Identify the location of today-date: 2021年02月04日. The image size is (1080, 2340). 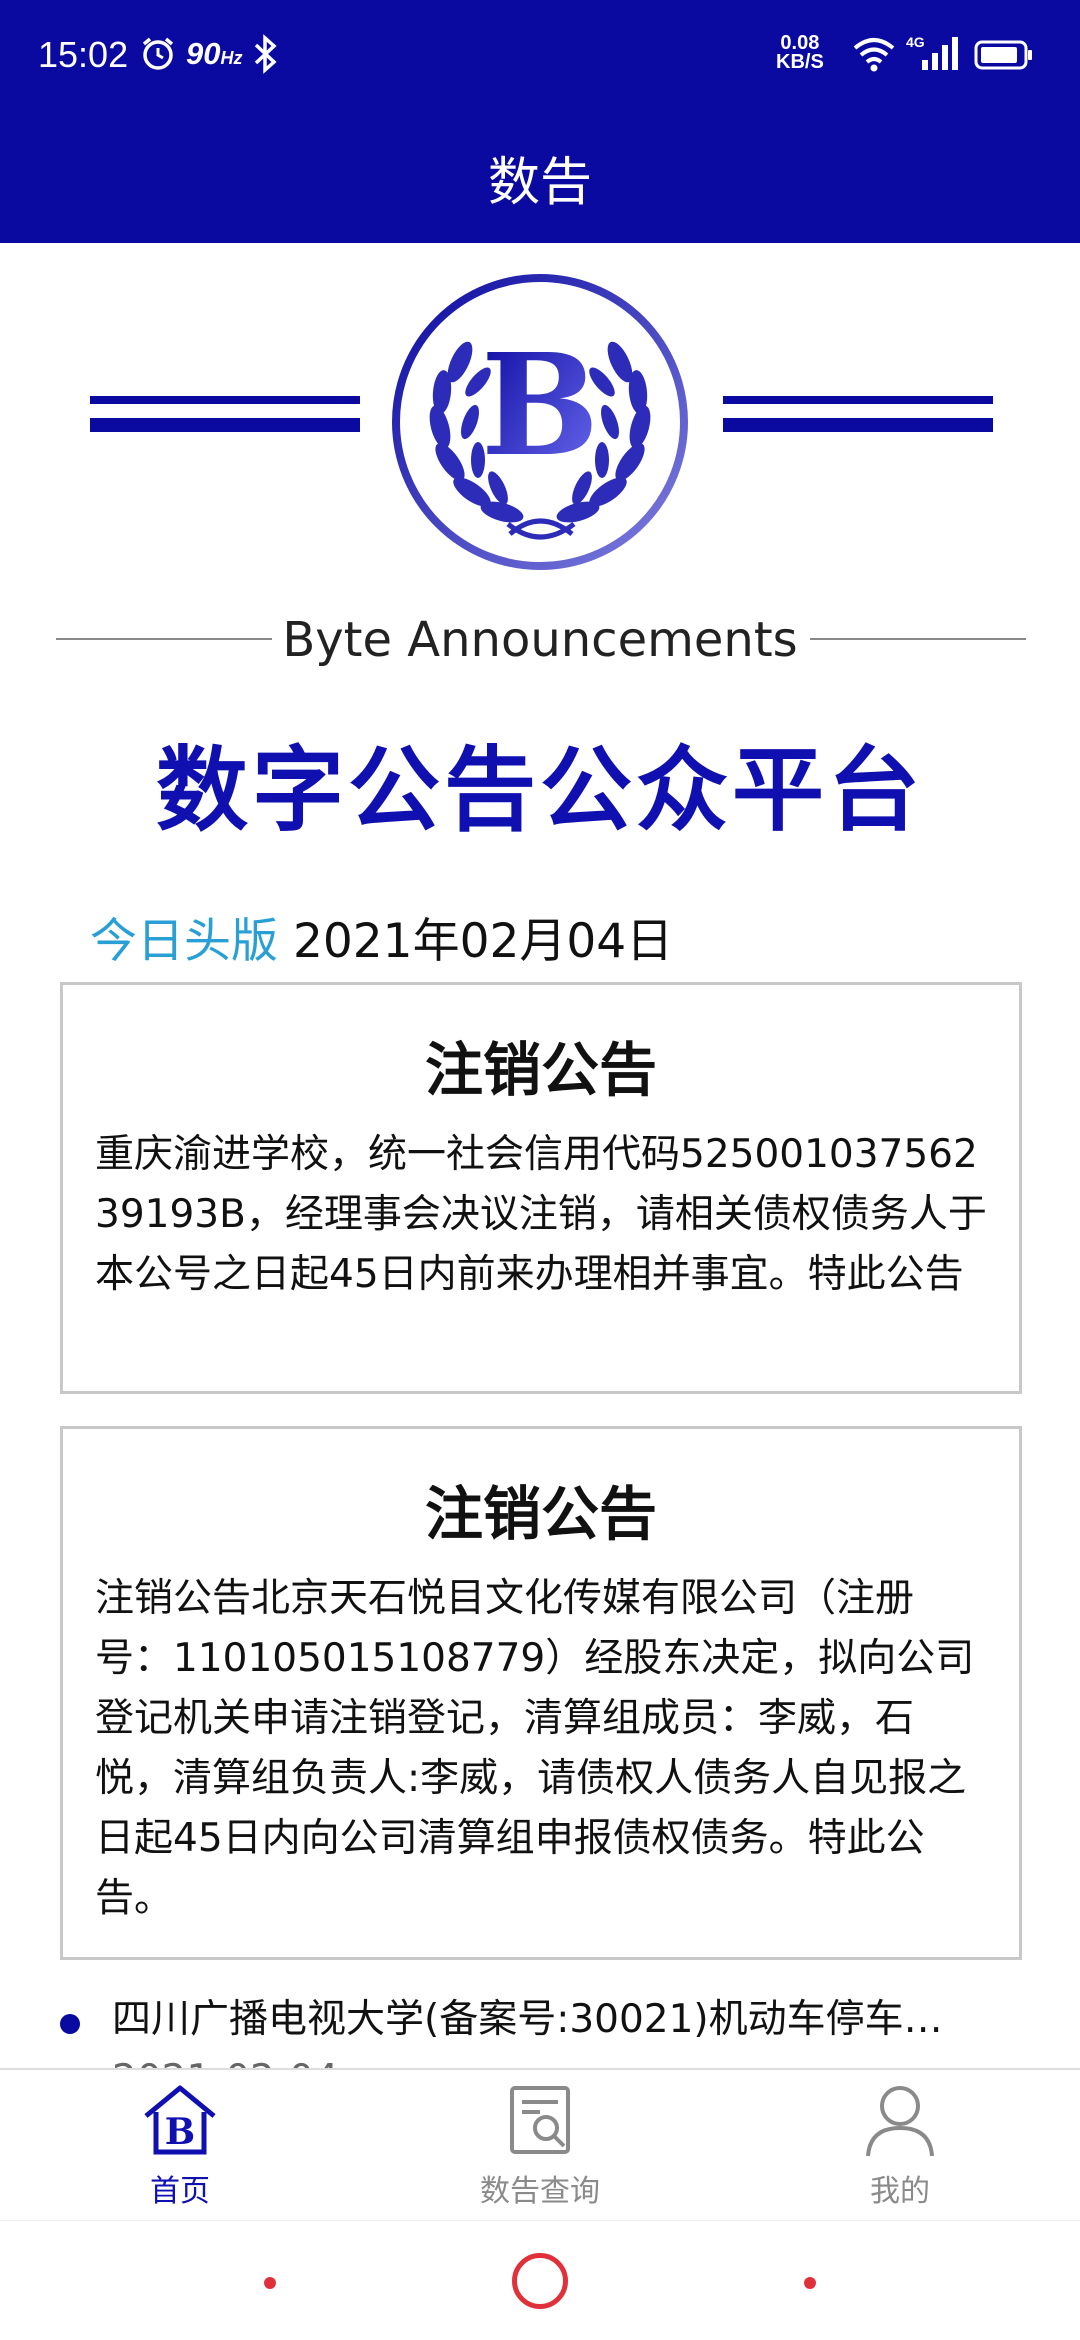
(483, 941).